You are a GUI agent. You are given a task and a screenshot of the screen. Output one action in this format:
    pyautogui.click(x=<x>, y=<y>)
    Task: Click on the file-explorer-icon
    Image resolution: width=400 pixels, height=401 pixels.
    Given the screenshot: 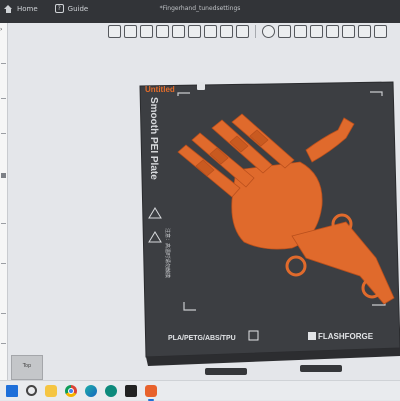 What is the action you would take?
    pyautogui.click(x=51, y=390)
    